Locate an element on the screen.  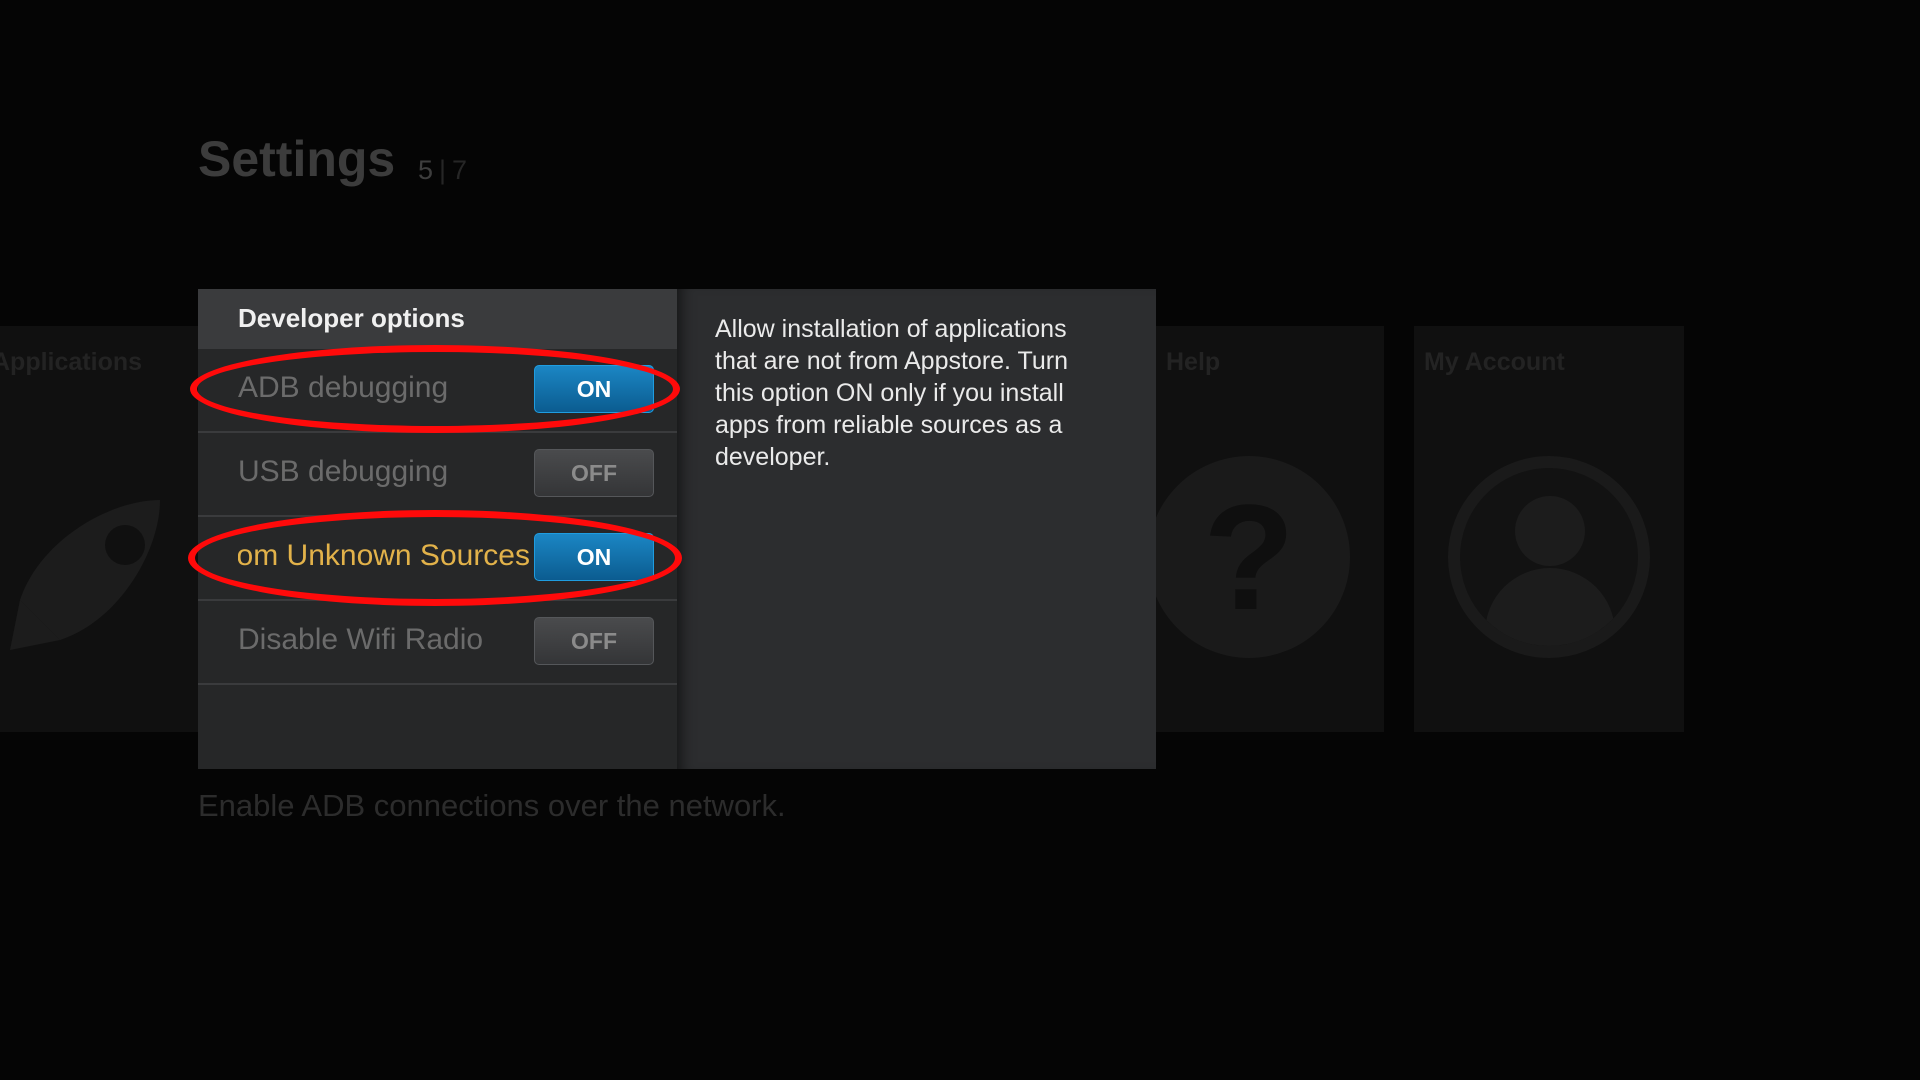
option-disable-wifi-radio-label: Disable Wifi Radio is located at coordinates (361, 639).